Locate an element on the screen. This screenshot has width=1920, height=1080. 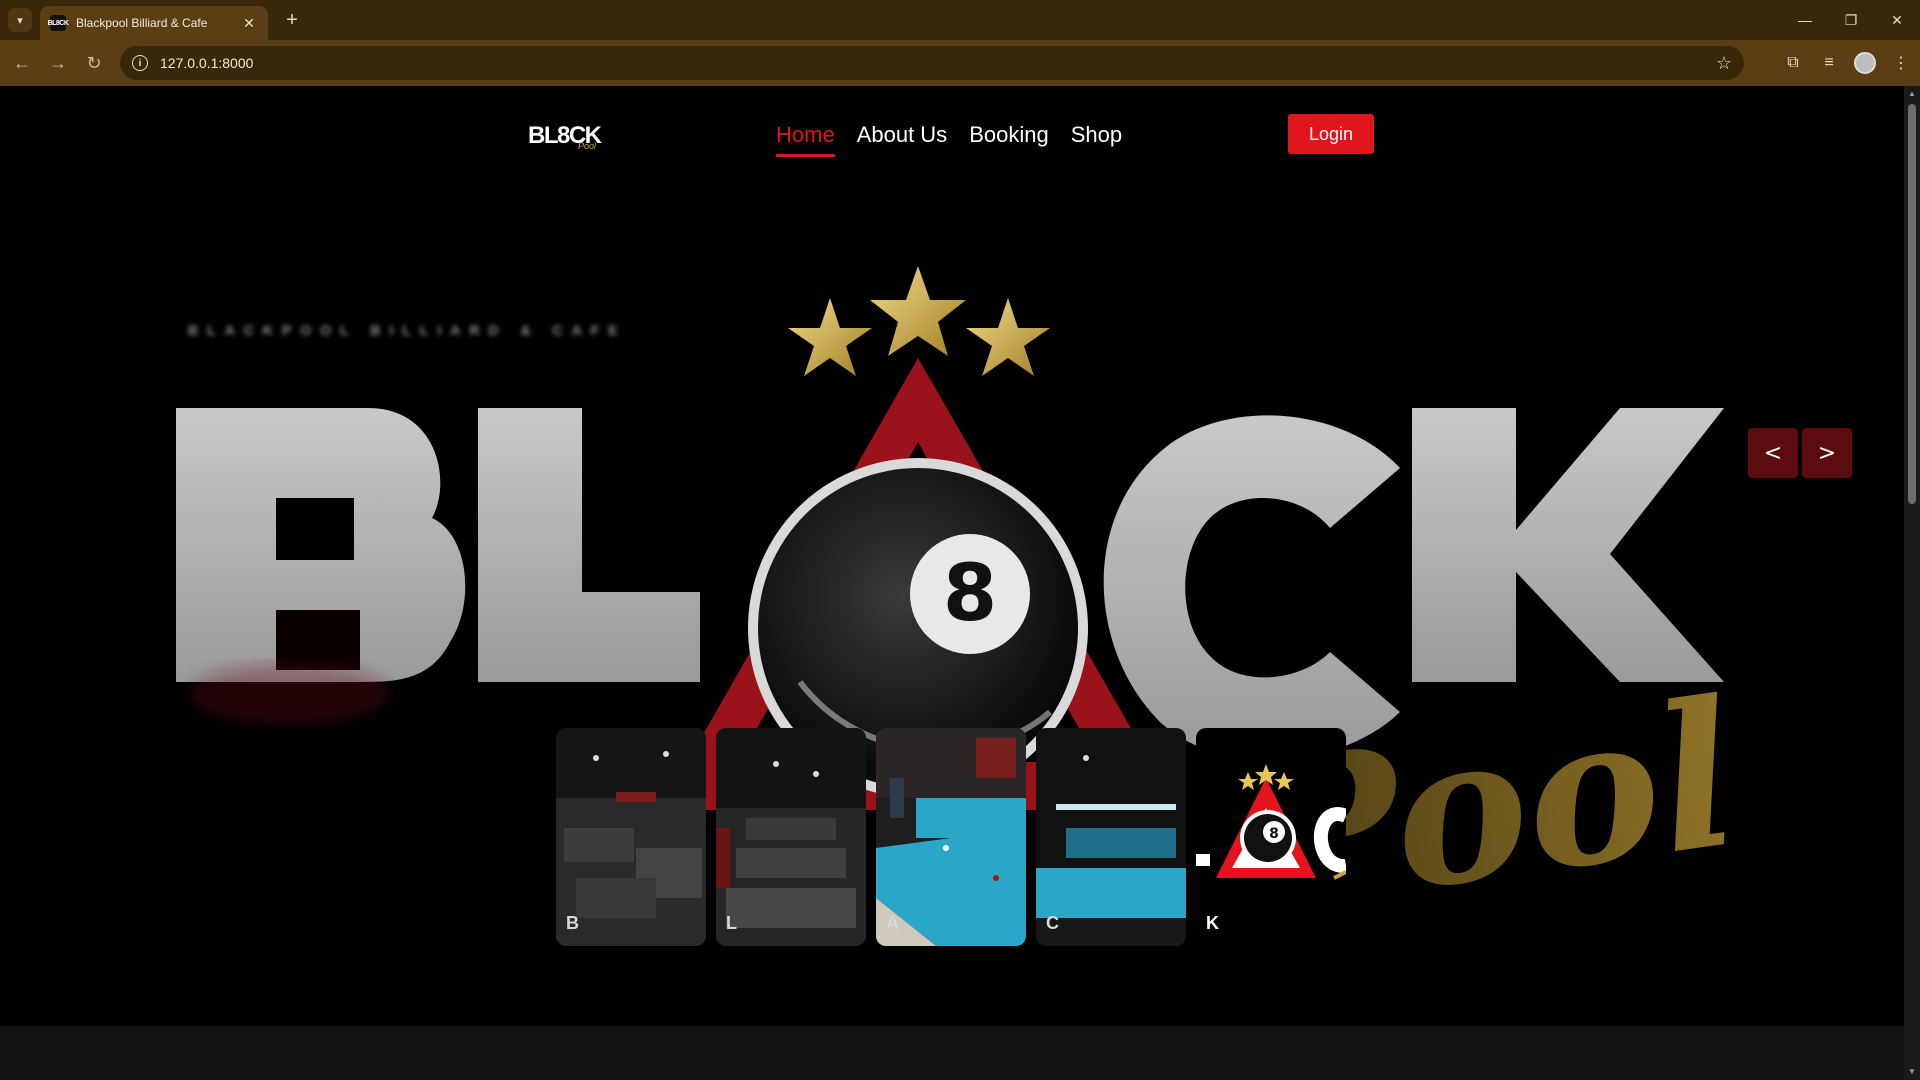
nav-home: Home is located at coordinates (805, 139).